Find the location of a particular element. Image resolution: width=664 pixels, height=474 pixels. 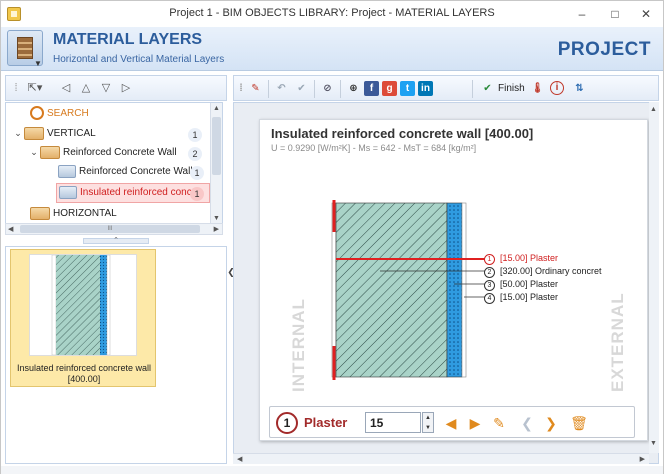

tree-vertical-scrollbar: ▲ ▼ is located at coordinates (216, 165).